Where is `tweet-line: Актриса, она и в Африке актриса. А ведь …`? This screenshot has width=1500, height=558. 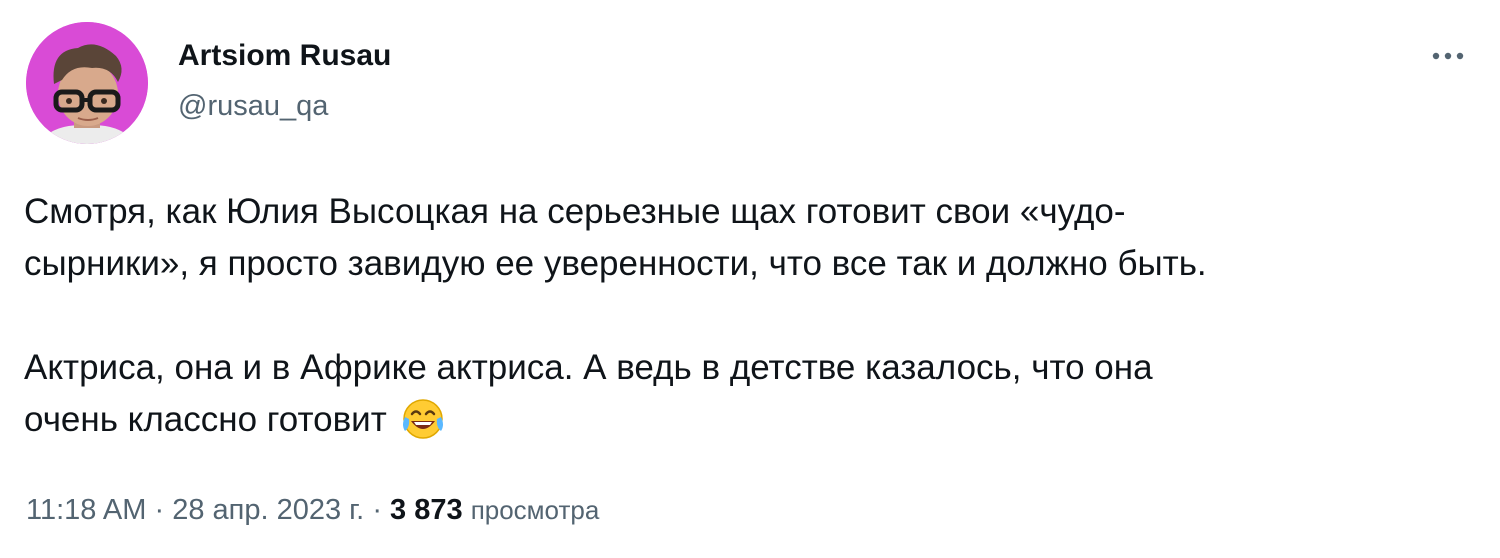 tweet-line: Актриса, она и в Африке актриса. А ведь … is located at coordinates (588, 367).